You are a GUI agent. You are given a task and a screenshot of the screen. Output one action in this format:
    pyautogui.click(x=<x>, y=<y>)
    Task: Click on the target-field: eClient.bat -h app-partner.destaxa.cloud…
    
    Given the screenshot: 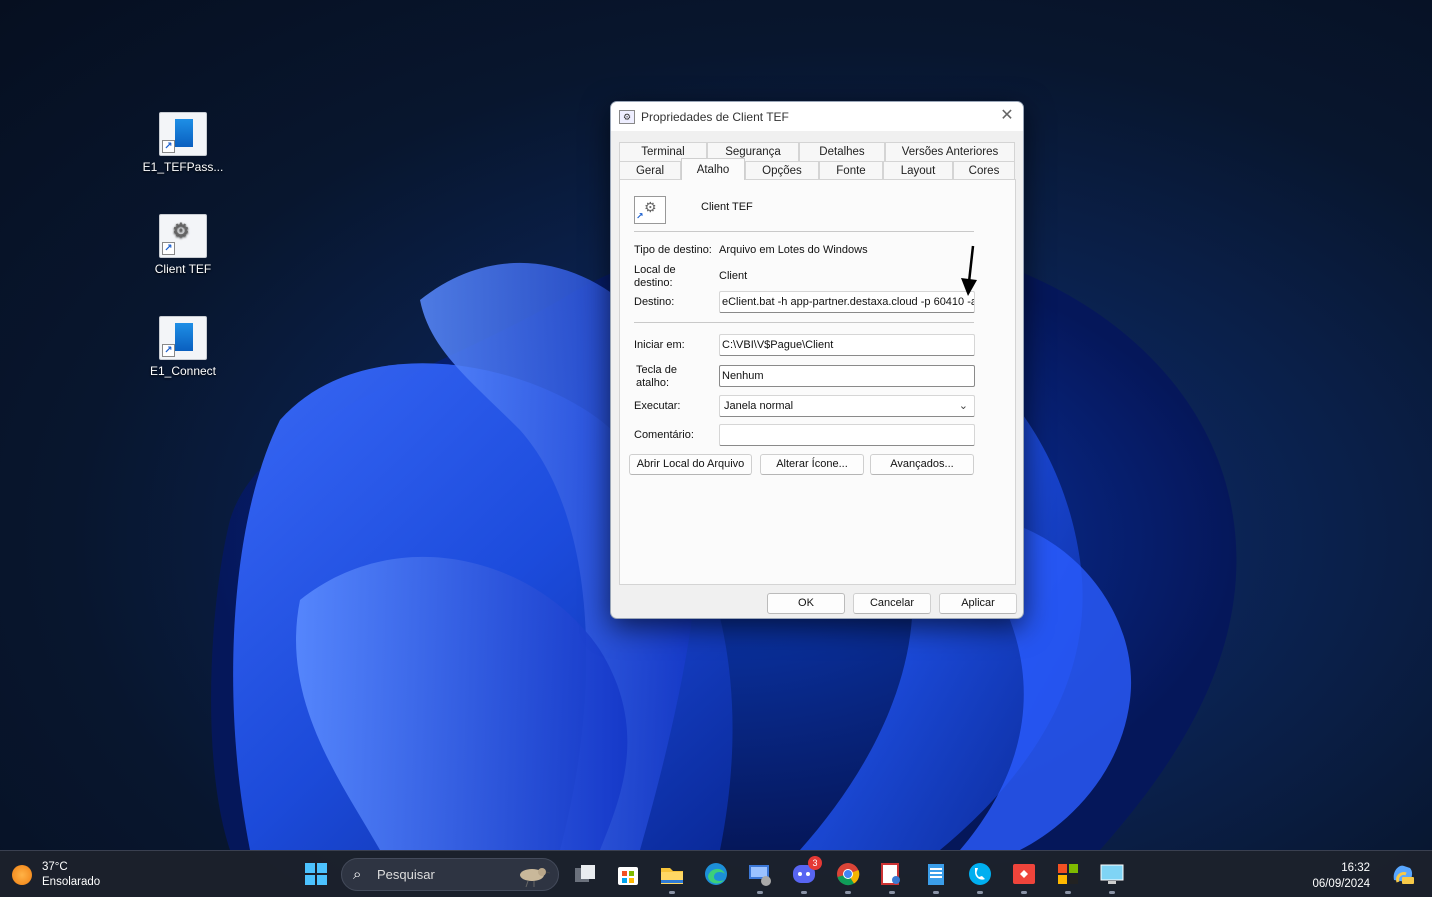 What is the action you would take?
    pyautogui.click(x=847, y=302)
    